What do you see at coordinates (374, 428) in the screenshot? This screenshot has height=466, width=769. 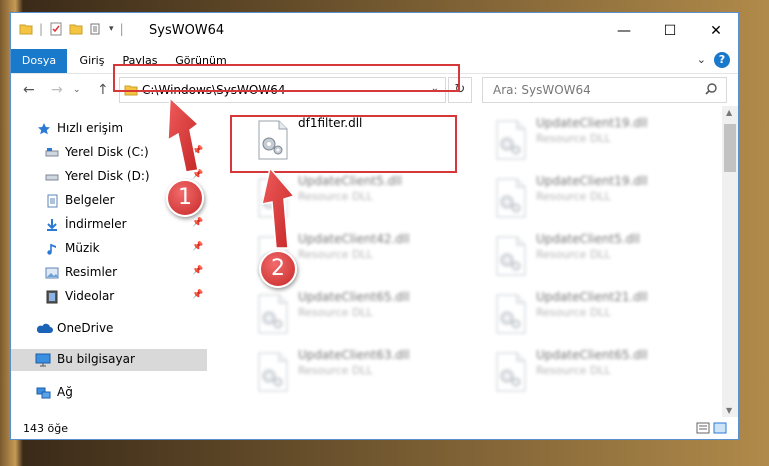 I see `status-bar: 143 öğe` at bounding box center [374, 428].